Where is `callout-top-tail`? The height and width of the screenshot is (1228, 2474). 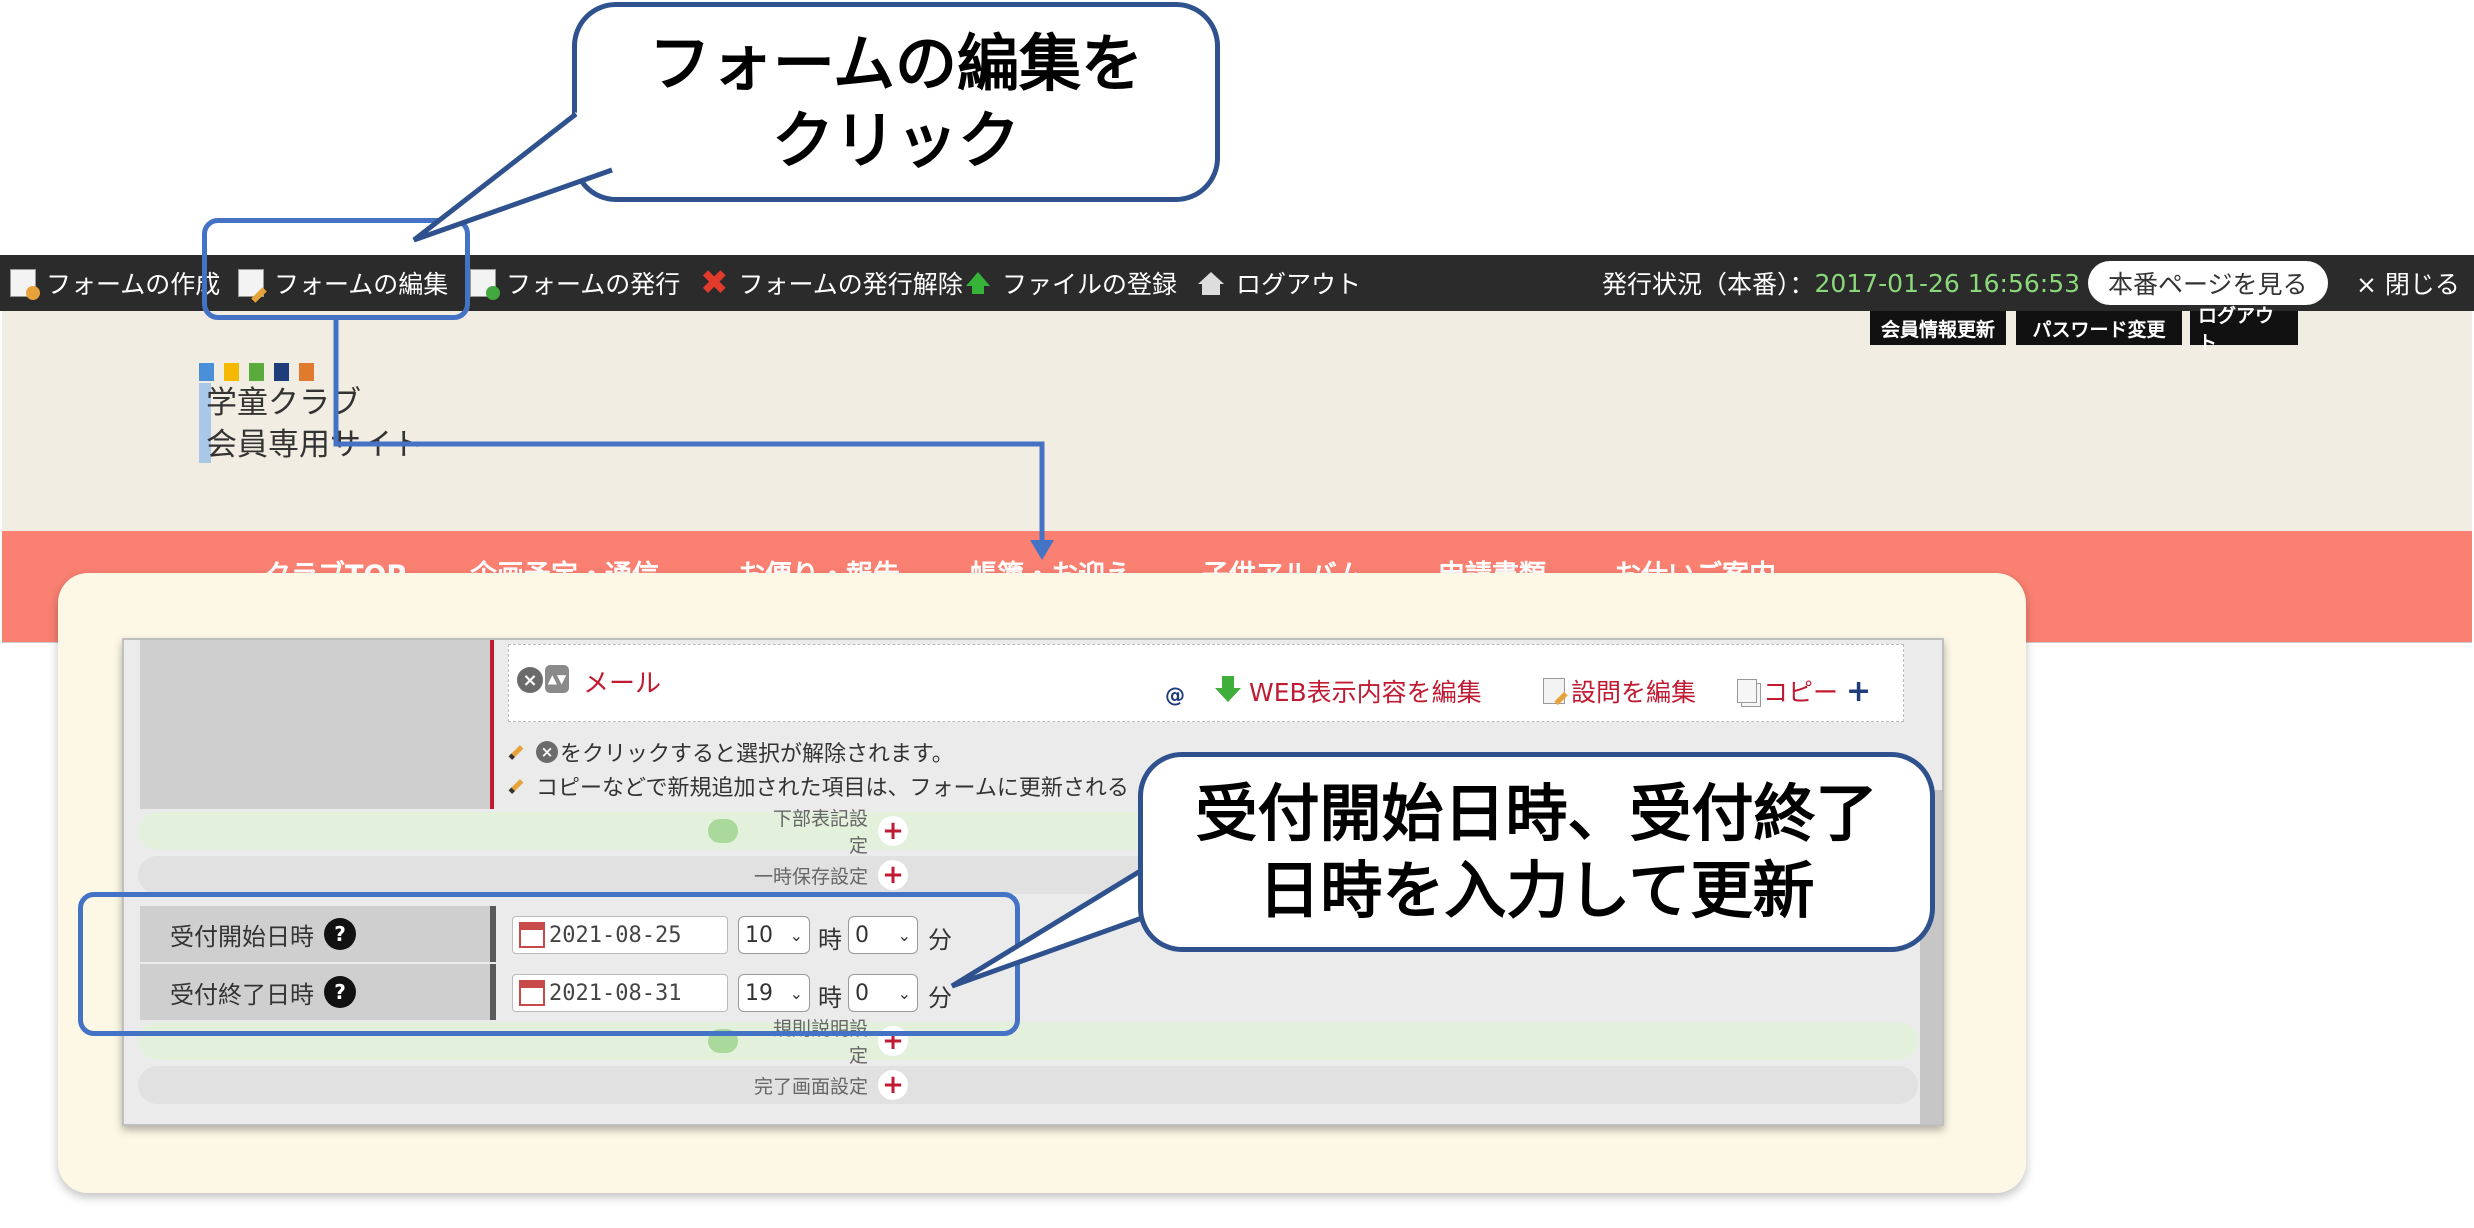
callout-top-tail is located at coordinates (512, 176).